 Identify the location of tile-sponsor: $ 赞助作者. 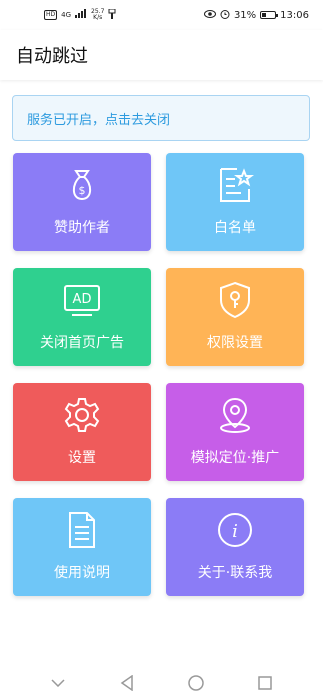
(82, 202).